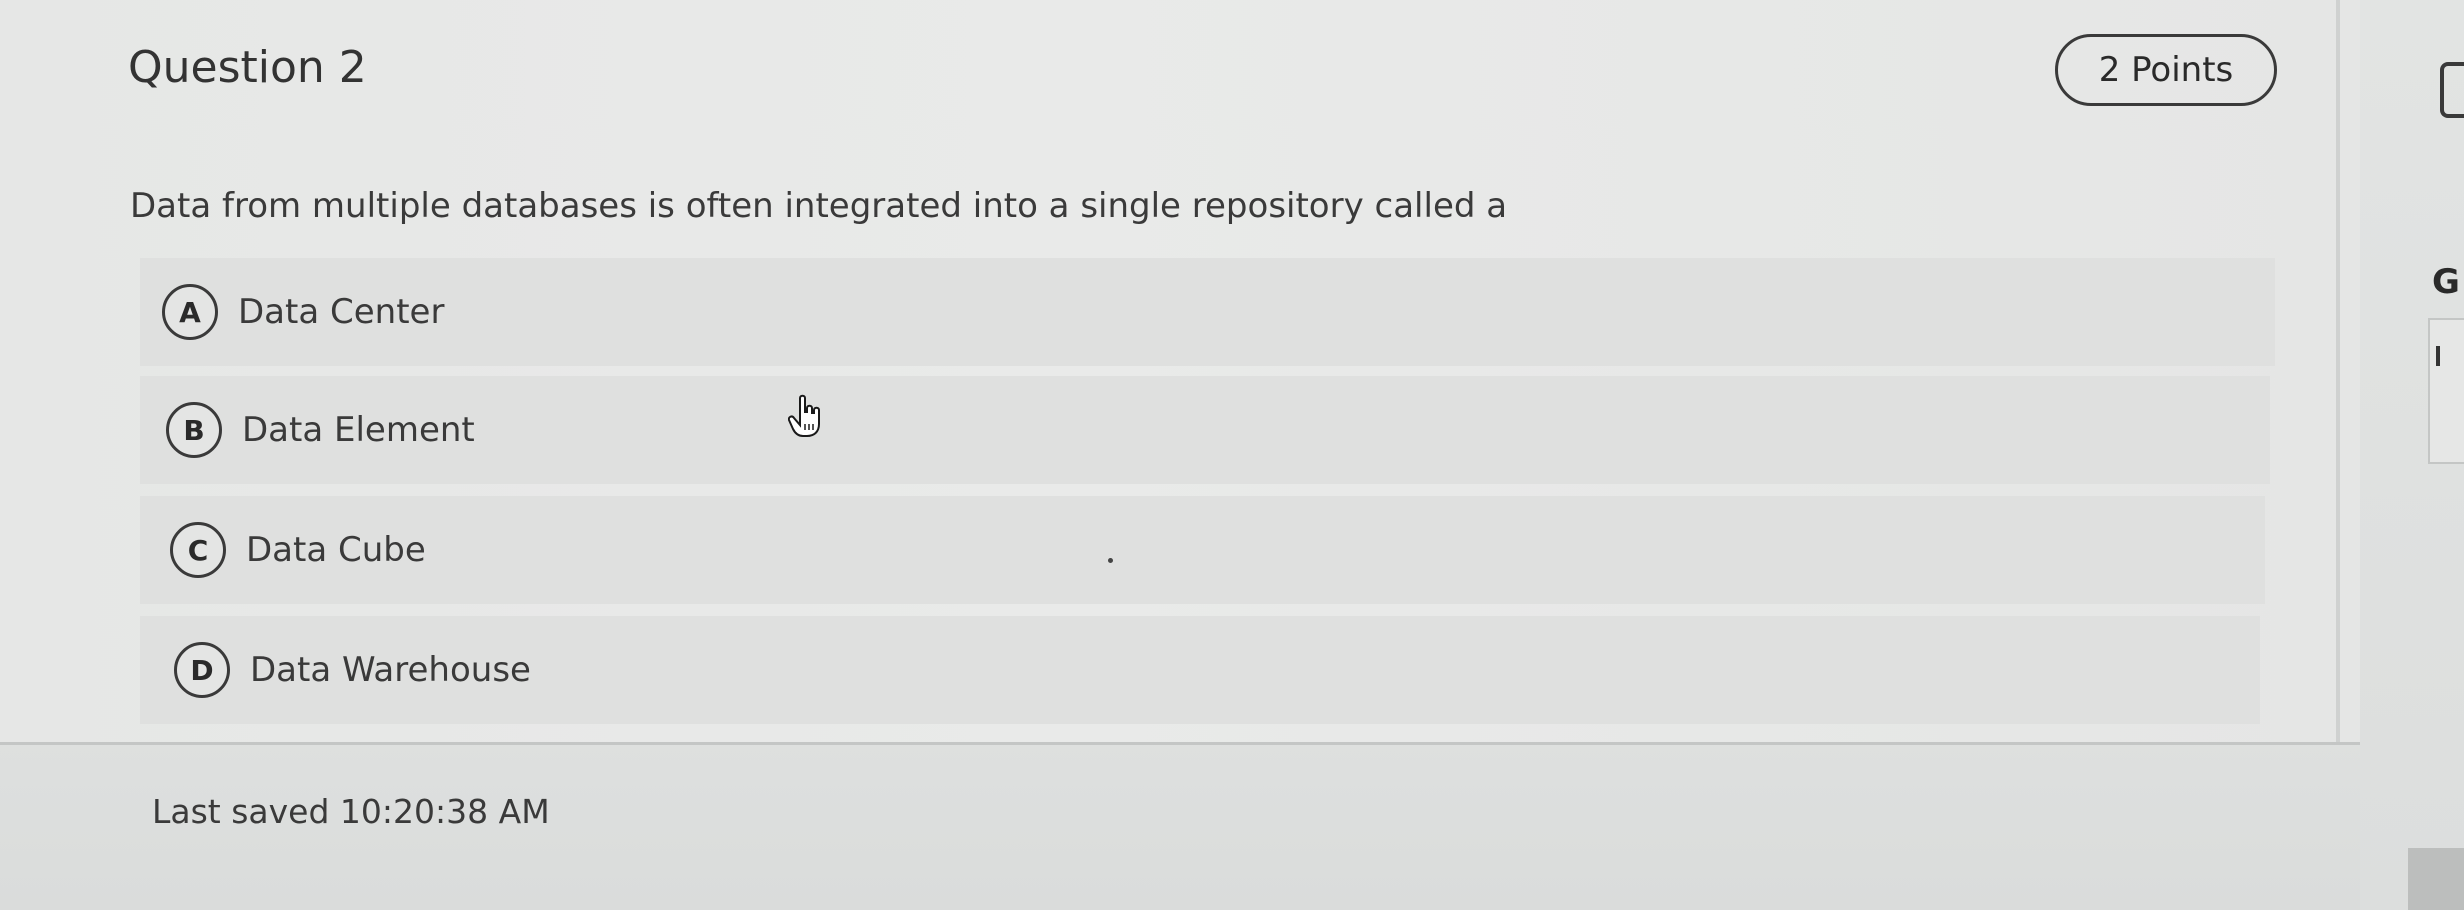 Image resolution: width=2464 pixels, height=910 pixels. I want to click on side-panel-mark, so click(2438, 356).